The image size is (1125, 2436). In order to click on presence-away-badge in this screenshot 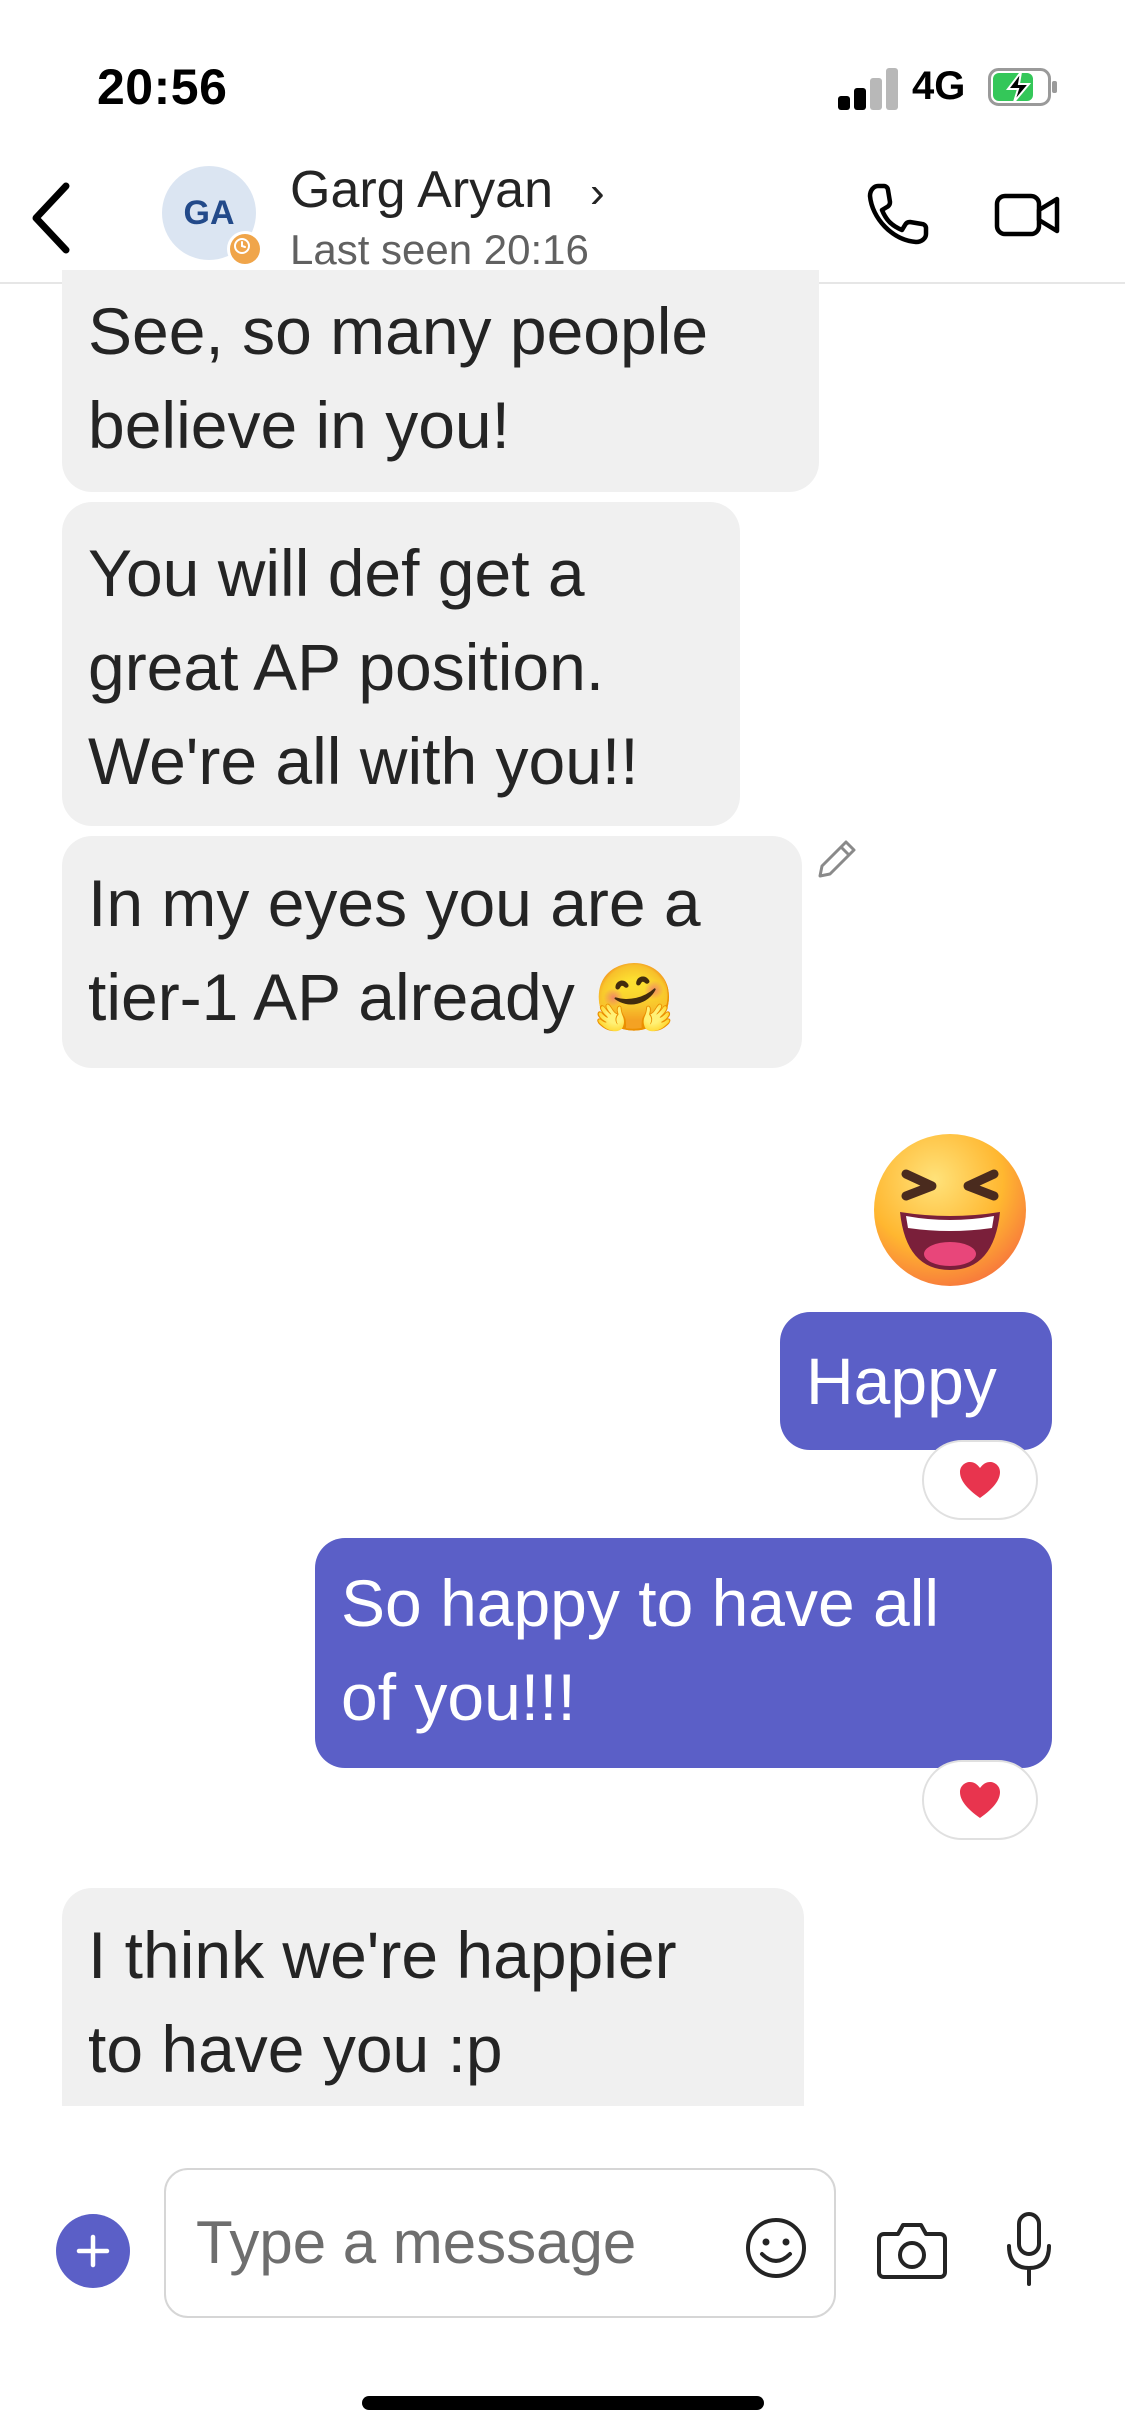, I will do `click(245, 249)`.